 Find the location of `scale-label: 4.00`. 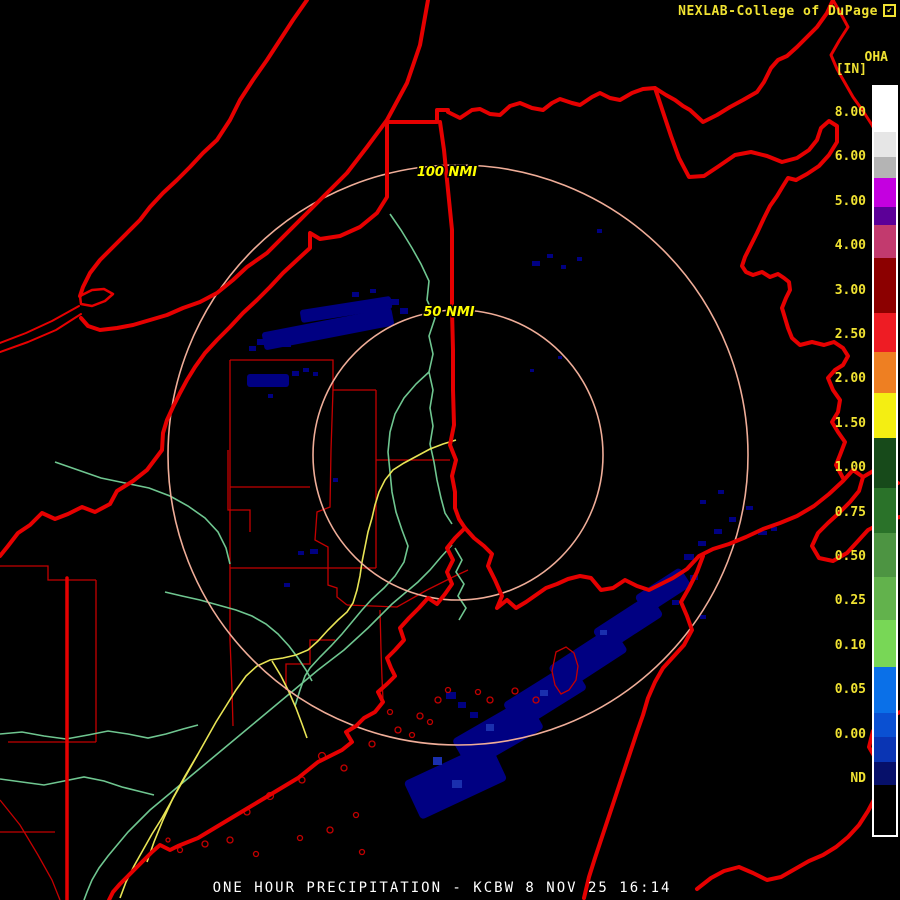

scale-label: 4.00 is located at coordinates (850, 245).